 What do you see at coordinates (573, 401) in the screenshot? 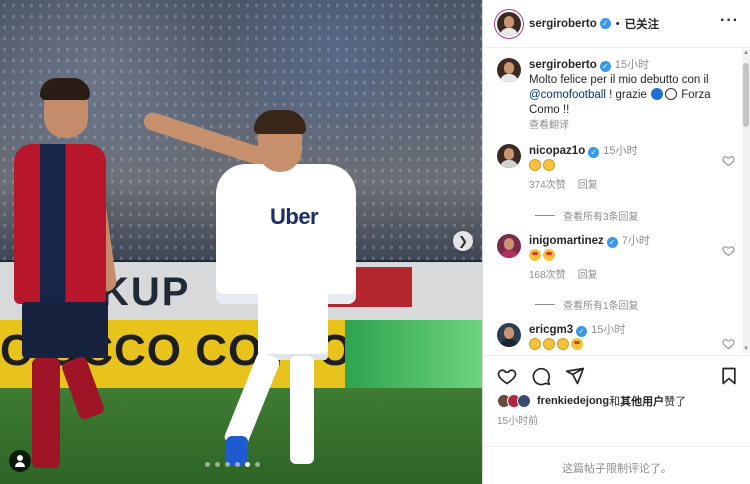
I see `liker-username: frenkiedejong` at bounding box center [573, 401].